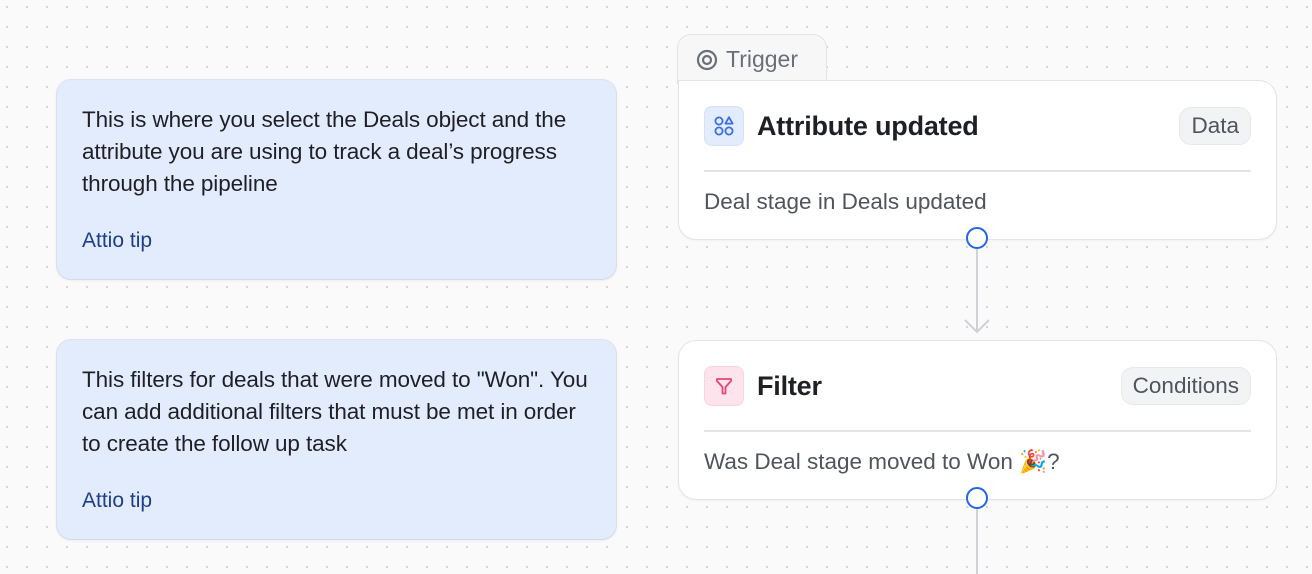 Image resolution: width=1312 pixels, height=574 pixels. Describe the element at coordinates (977, 541) in the screenshot. I see `connector-edge` at that location.